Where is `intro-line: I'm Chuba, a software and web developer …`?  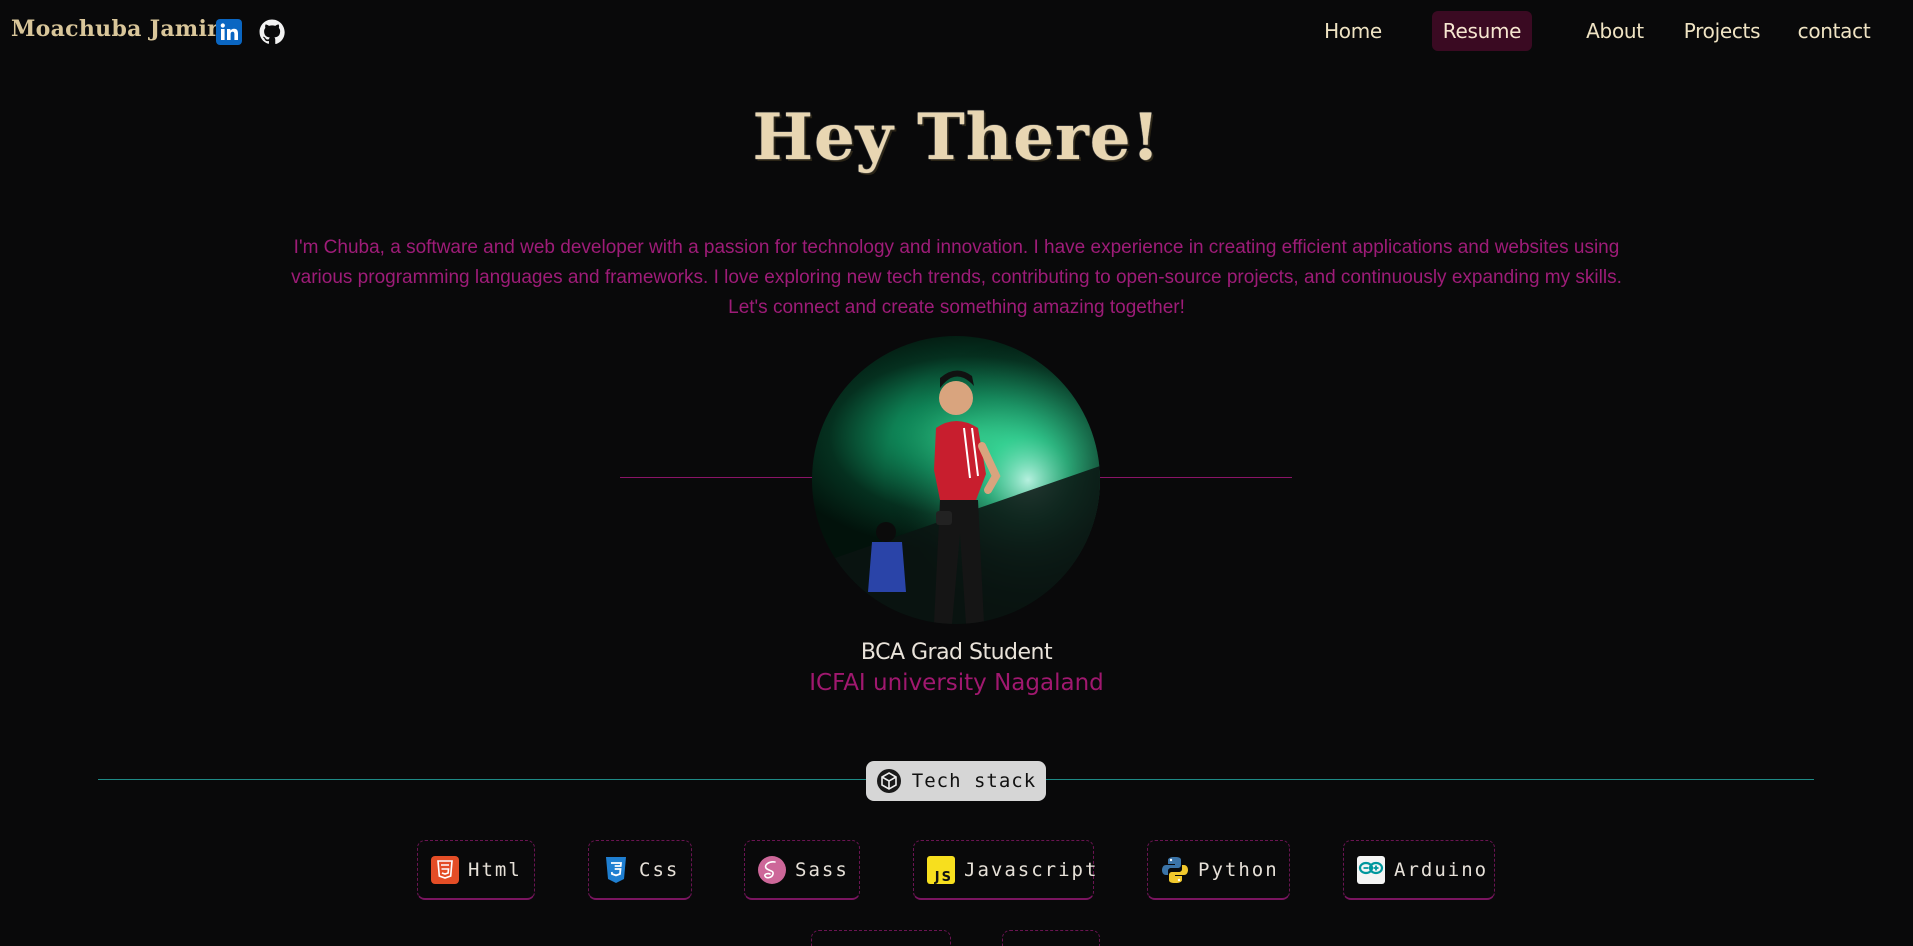
intro-line: I'm Chuba, a software and web developer … is located at coordinates (956, 247).